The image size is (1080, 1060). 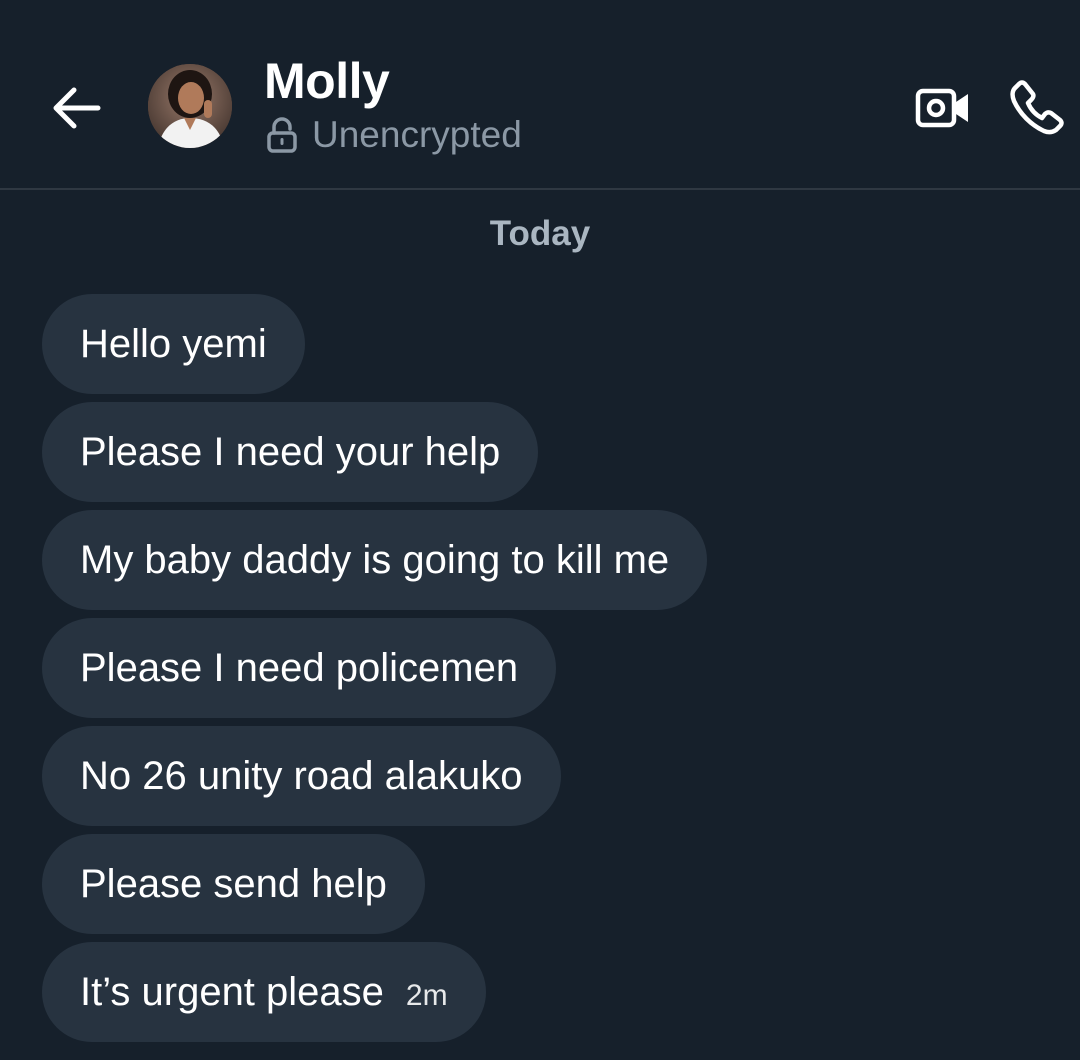 I want to click on video-camera-icon, so click(x=941, y=108).